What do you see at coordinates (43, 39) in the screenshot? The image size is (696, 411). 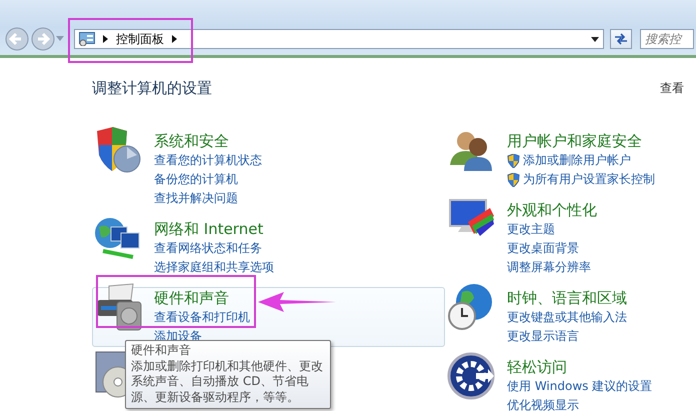 I see `forward-icon` at bounding box center [43, 39].